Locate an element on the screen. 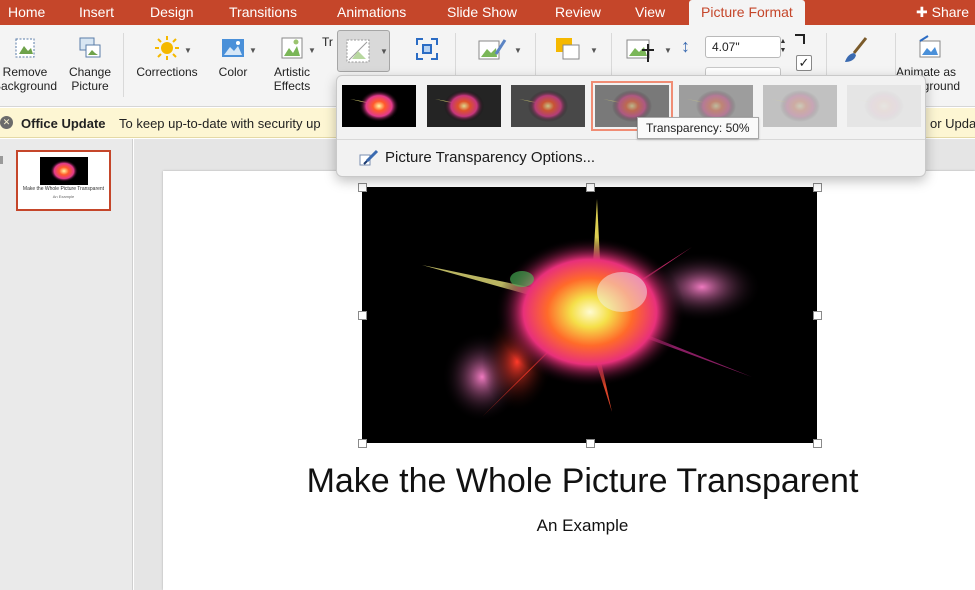  crop-chevron-down-icon: ▼ is located at coordinates (668, 50).